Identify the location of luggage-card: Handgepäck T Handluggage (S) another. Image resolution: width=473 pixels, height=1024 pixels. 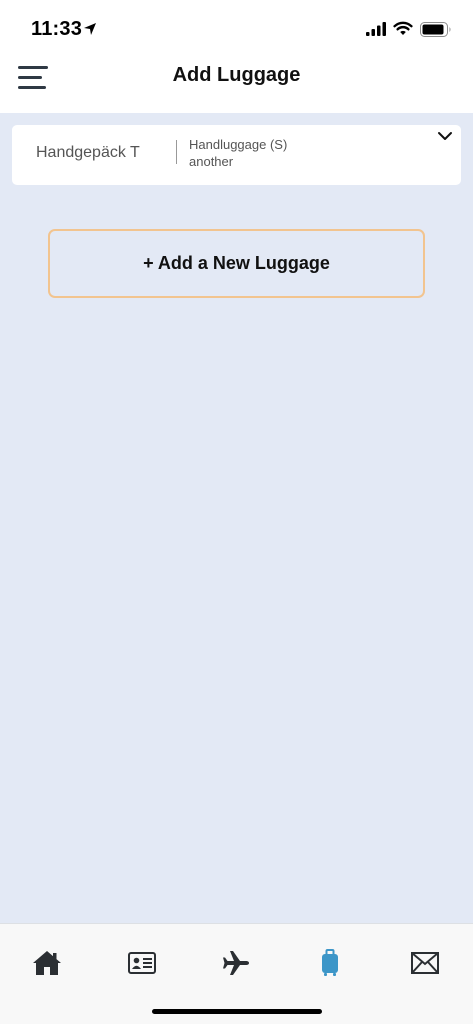
(236, 155).